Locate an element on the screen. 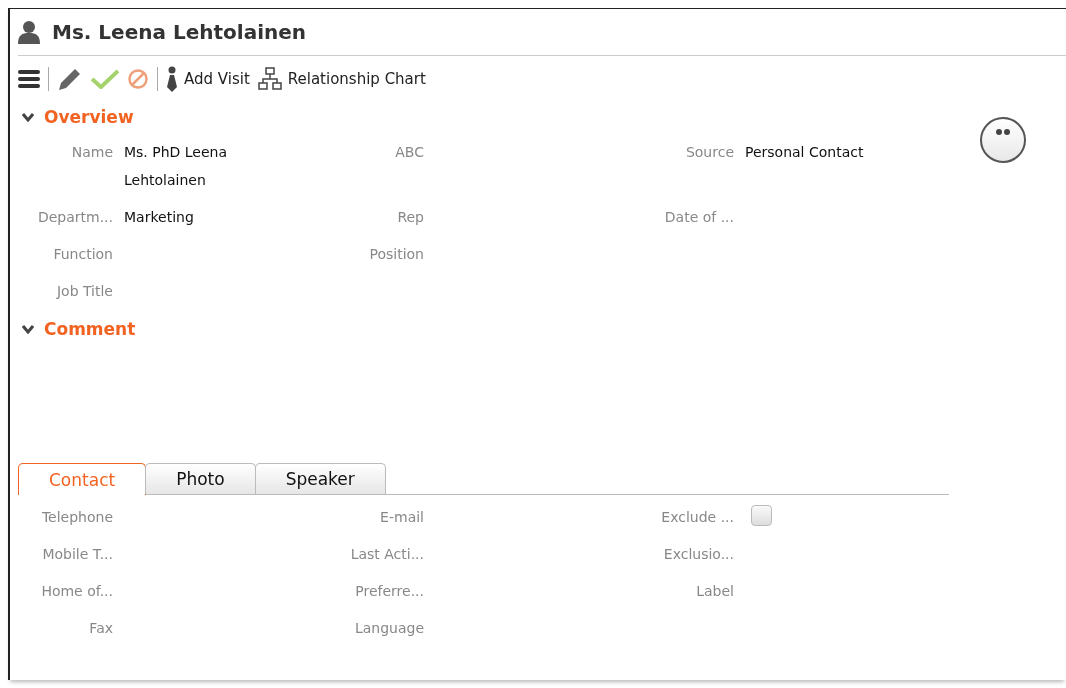 This screenshot has width=1066, height=688. tab: Speaker is located at coordinates (320, 478).